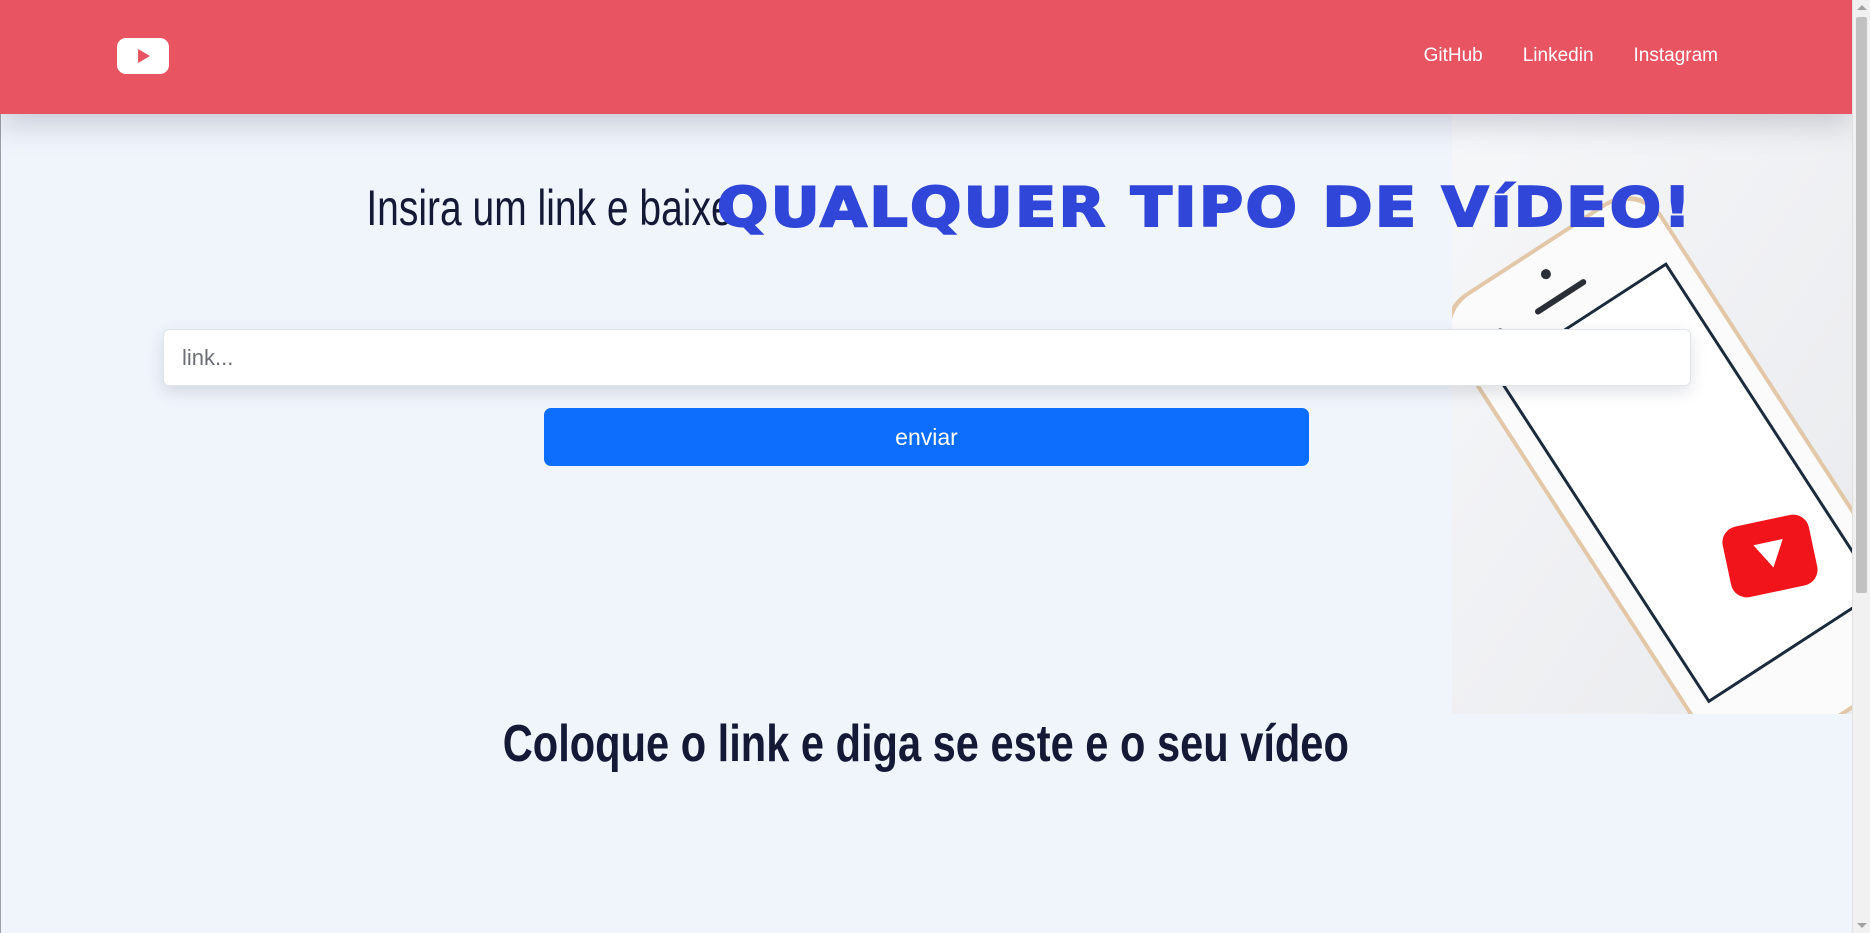 The image size is (1870, 933). What do you see at coordinates (1862, 7) in the screenshot?
I see `scroll-up-icon` at bounding box center [1862, 7].